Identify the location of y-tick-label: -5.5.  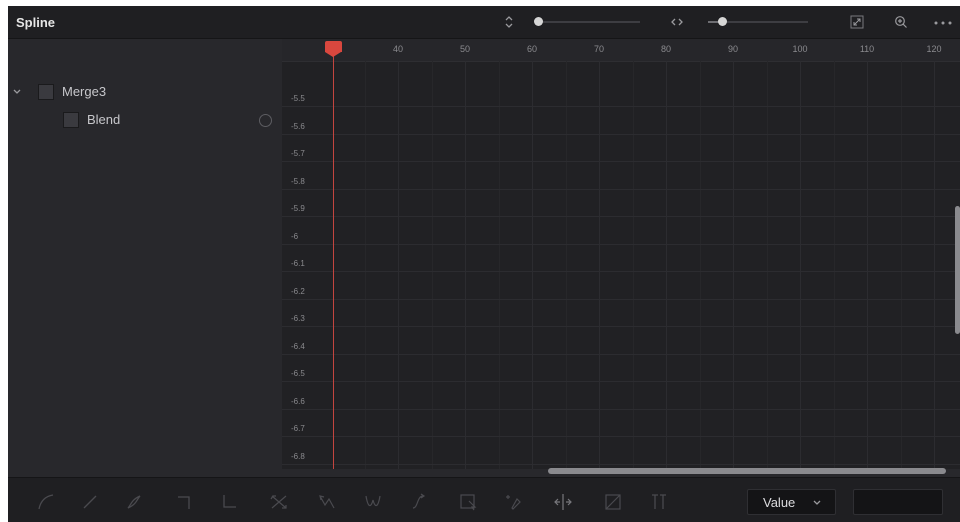
(298, 98).